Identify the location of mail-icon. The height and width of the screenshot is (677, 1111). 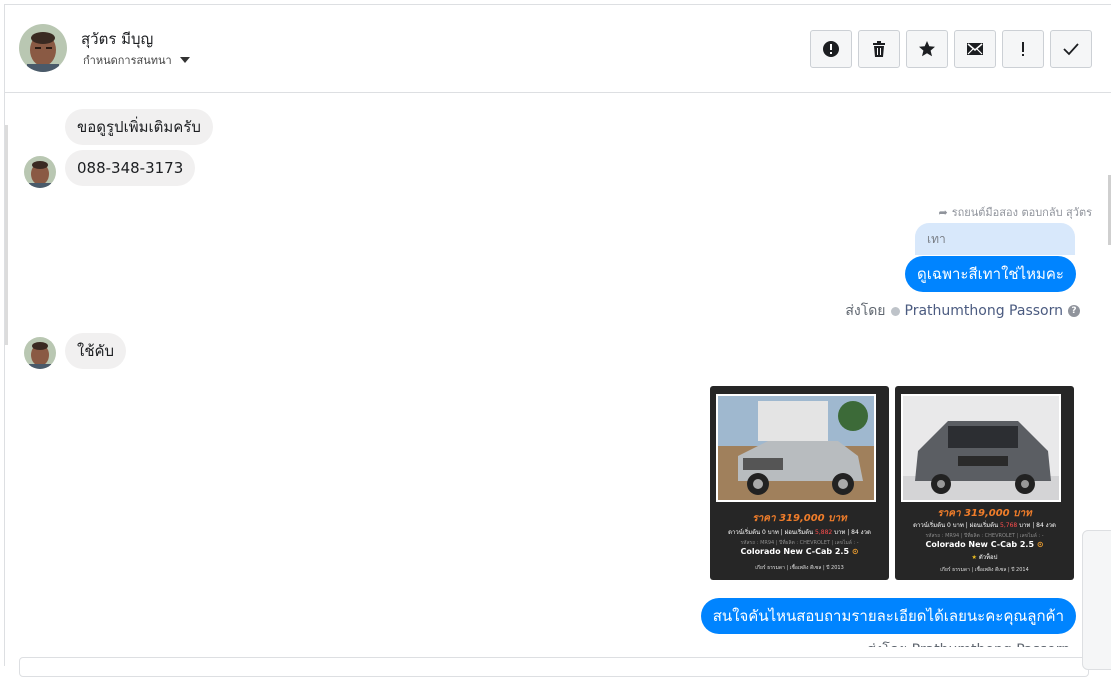
(975, 49).